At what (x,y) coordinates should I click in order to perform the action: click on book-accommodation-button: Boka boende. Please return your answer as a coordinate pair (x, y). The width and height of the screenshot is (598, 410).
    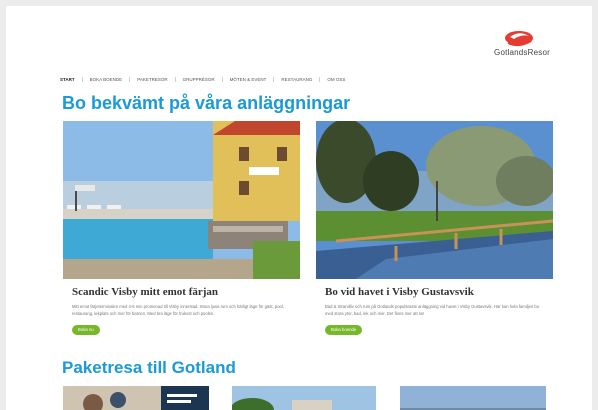
    Looking at the image, I should click on (344, 330).